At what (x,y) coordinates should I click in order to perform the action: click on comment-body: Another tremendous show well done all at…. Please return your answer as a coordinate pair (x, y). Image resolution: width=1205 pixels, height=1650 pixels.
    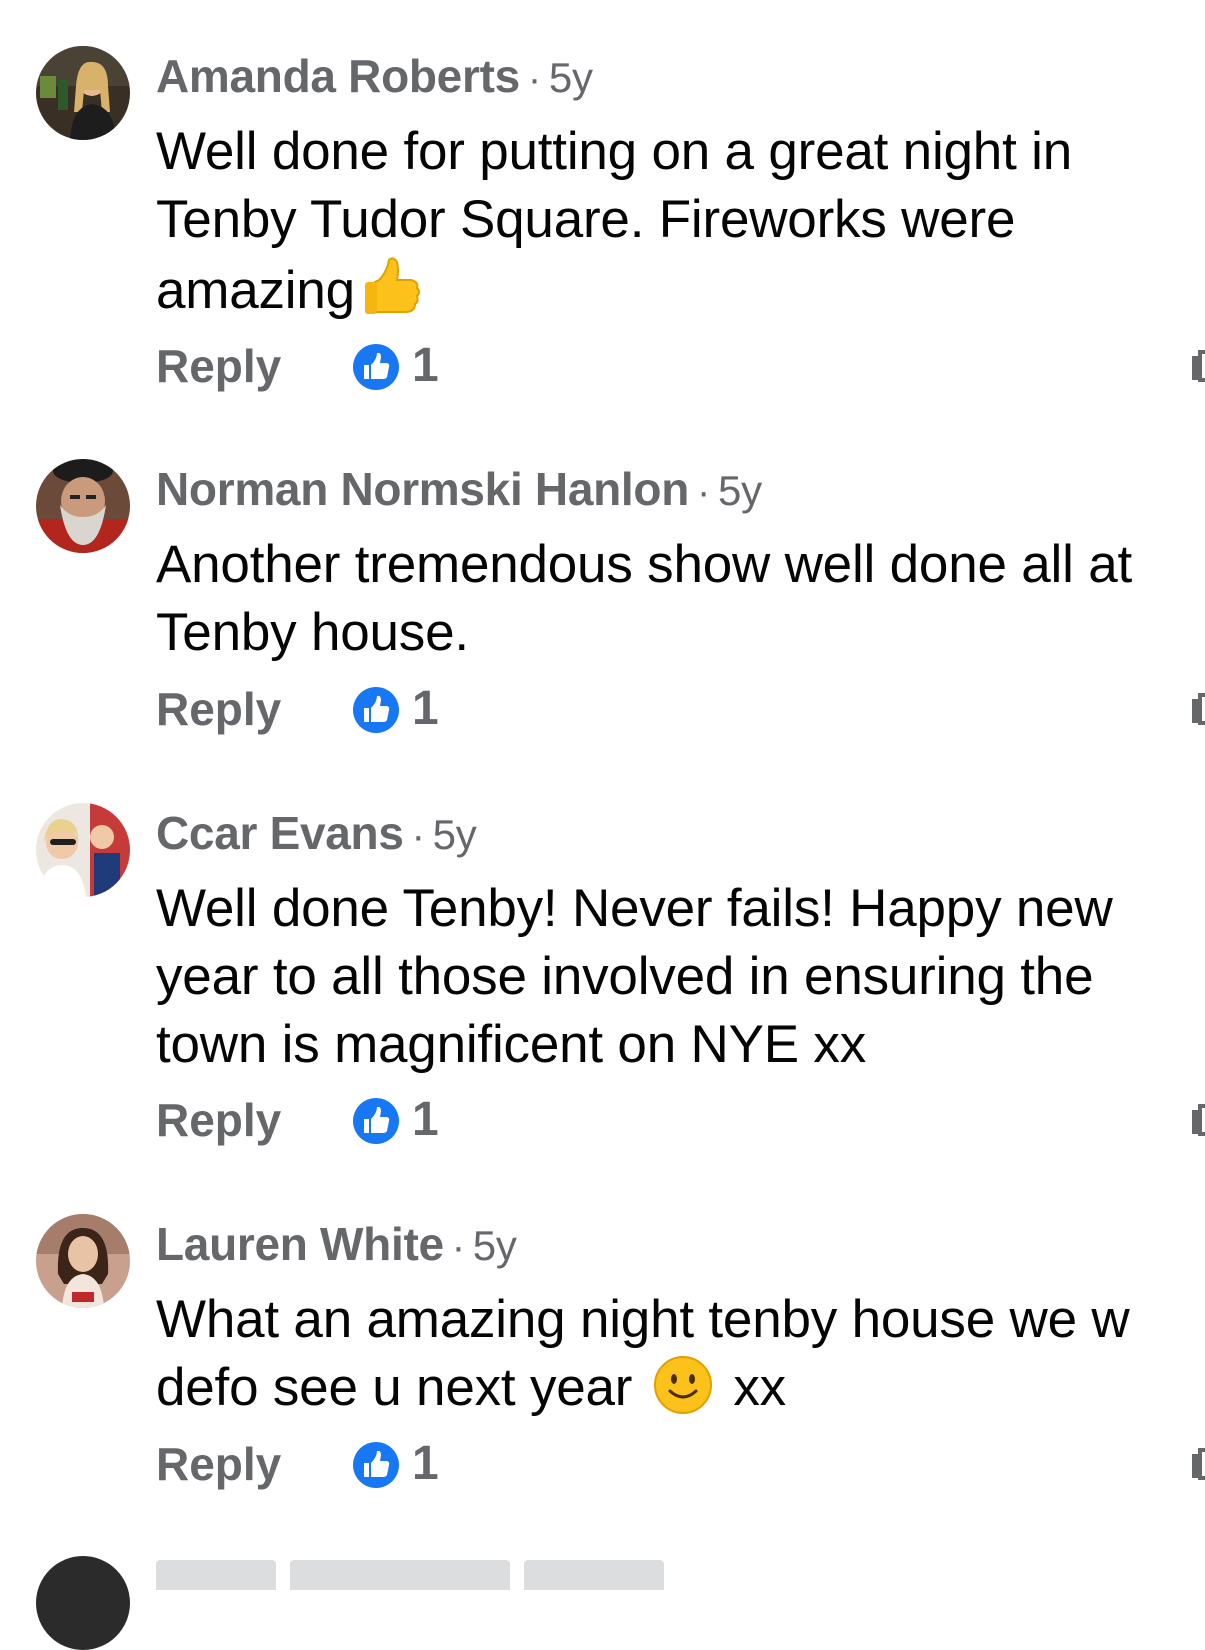
    Looking at the image, I should click on (644, 598).